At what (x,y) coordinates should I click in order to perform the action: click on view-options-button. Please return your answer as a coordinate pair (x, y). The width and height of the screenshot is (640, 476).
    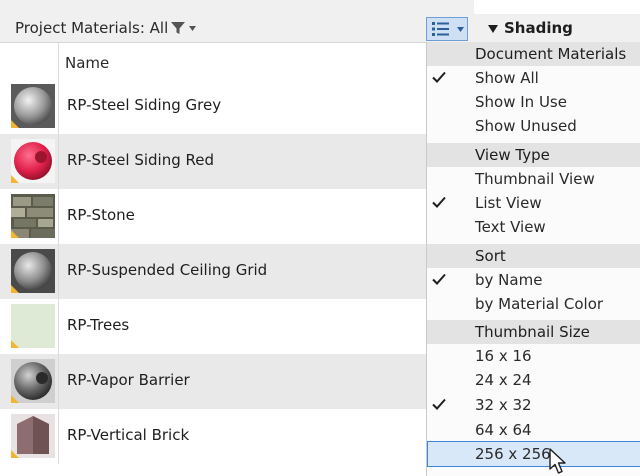
    Looking at the image, I should click on (447, 29).